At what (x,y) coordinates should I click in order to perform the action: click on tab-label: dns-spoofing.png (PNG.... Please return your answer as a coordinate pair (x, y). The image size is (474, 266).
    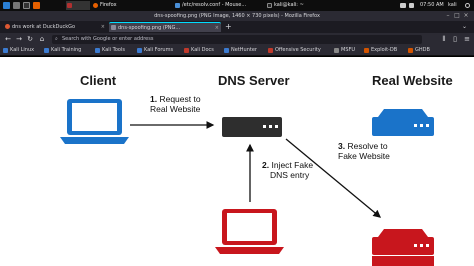
    Looking at the image, I should click on (149, 28).